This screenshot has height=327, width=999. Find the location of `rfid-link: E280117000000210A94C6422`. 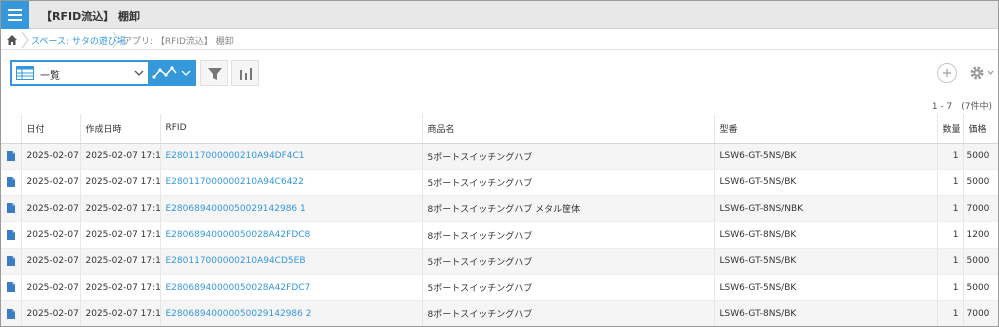

rfid-link: E280117000000210A94C6422 is located at coordinates (235, 182).